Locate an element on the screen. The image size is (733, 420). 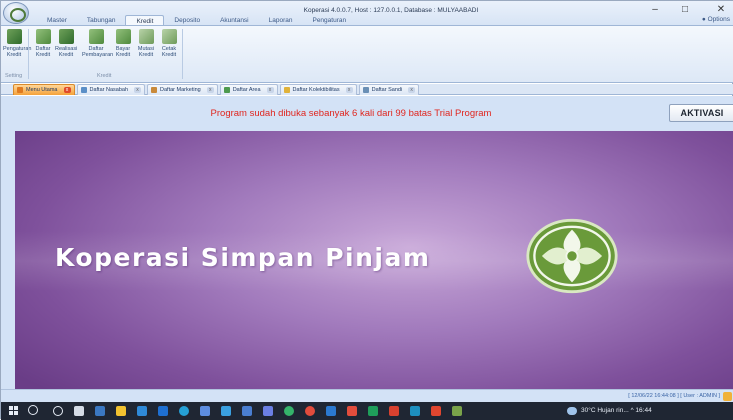
home-icon is located at coordinates (20, 90).